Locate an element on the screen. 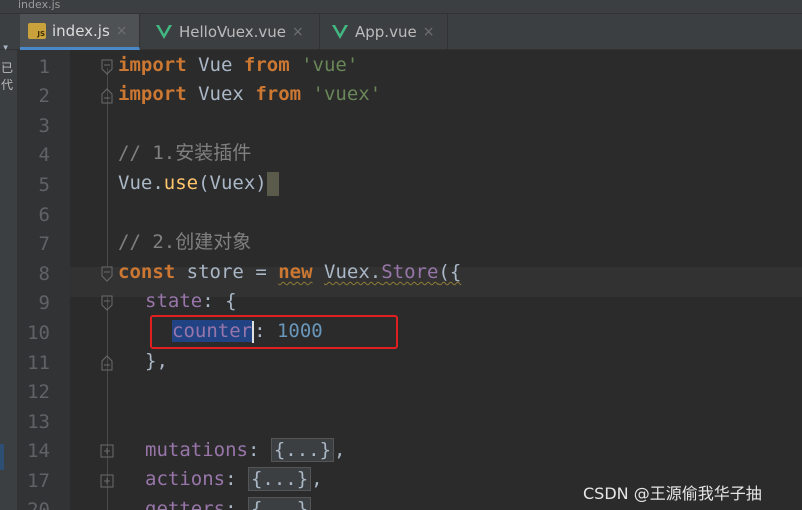  line-number: 12 is located at coordinates (38, 392).